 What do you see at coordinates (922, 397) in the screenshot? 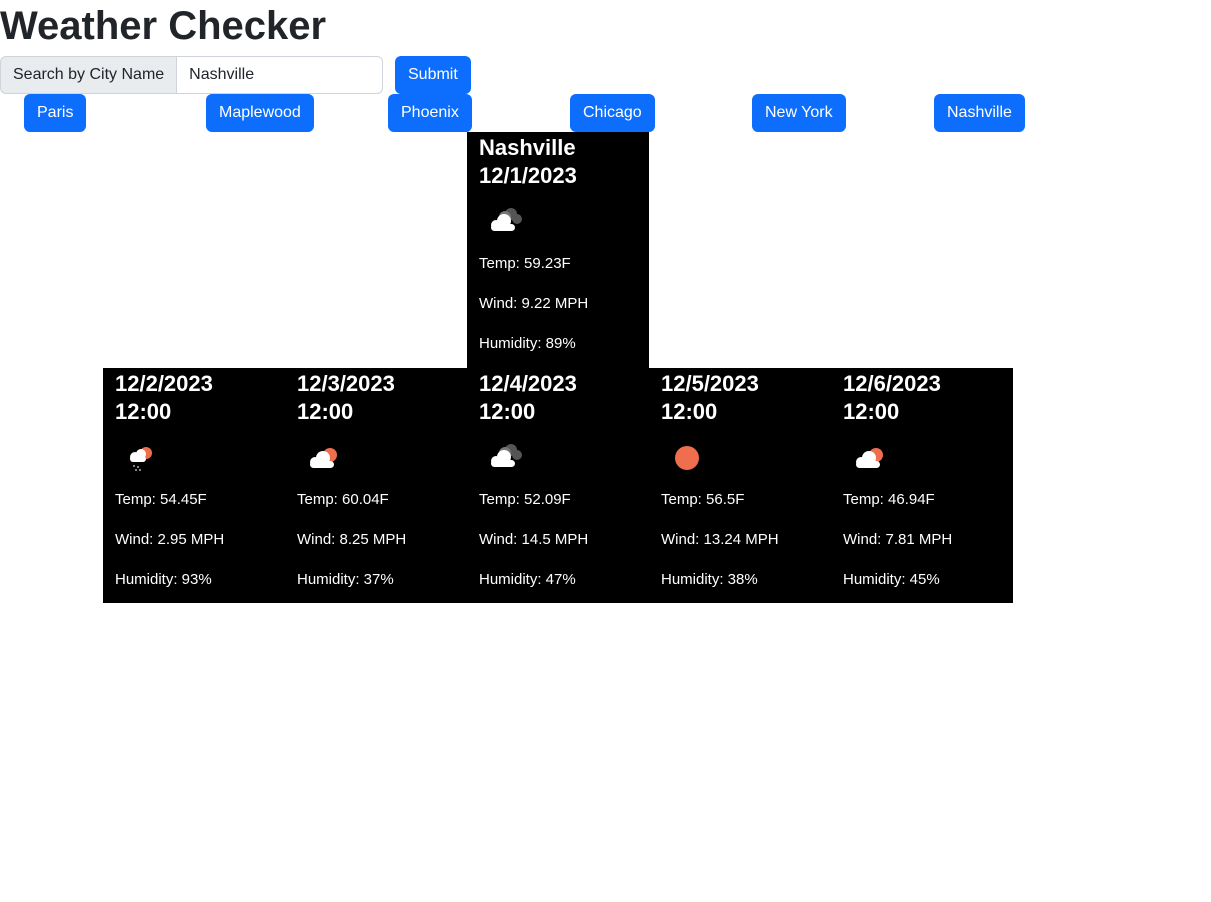
I see `forecast-heading: 12/6/2023 12:00` at bounding box center [922, 397].